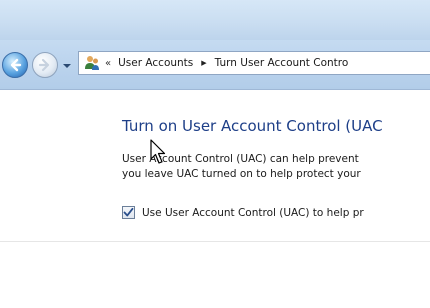  I want to click on checkmark-icon, so click(128, 212).